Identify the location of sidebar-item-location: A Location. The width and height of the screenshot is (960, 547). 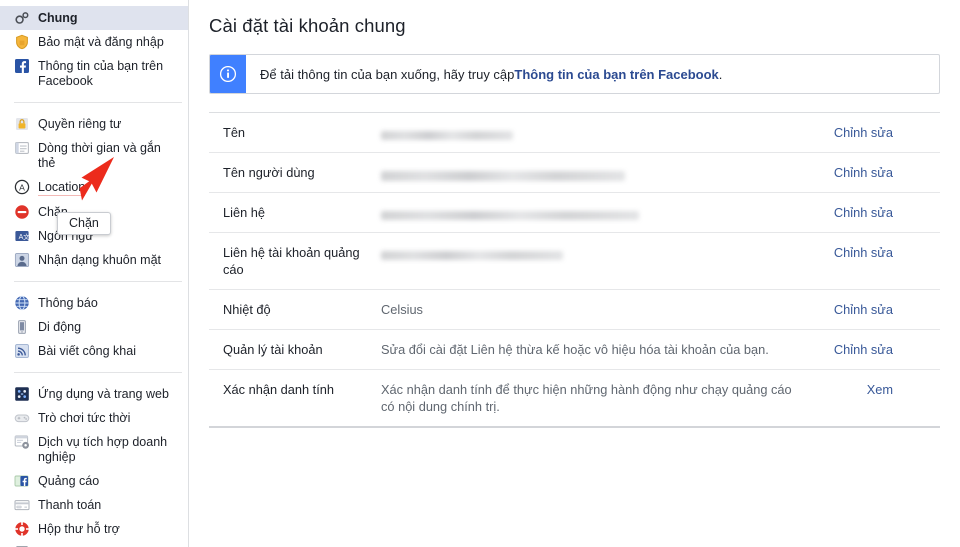
(94, 187).